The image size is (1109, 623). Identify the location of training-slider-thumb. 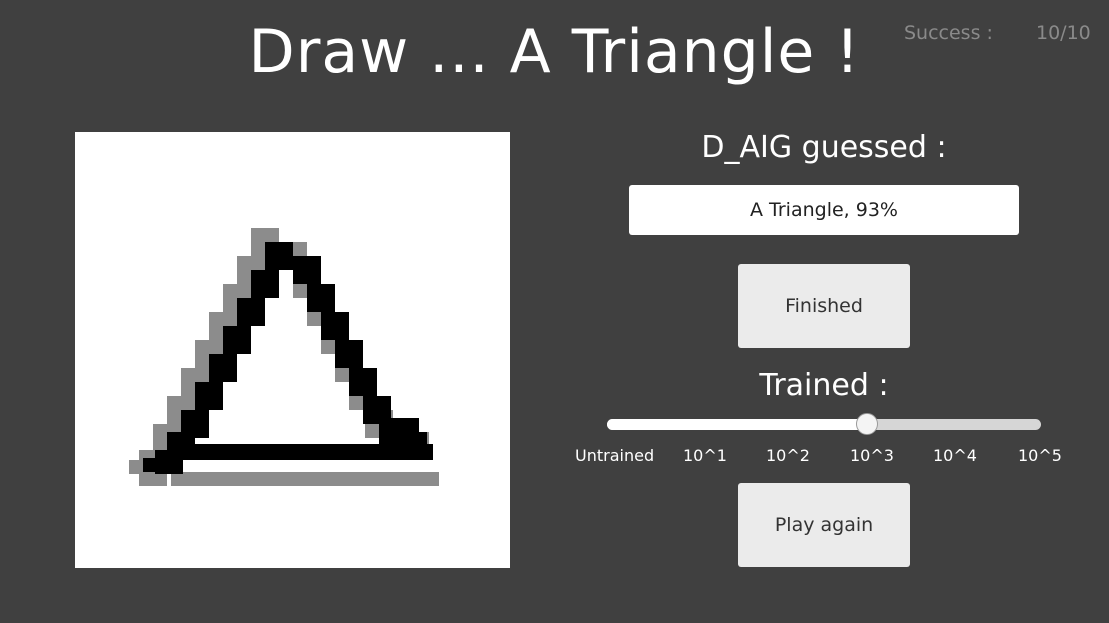
(867, 424).